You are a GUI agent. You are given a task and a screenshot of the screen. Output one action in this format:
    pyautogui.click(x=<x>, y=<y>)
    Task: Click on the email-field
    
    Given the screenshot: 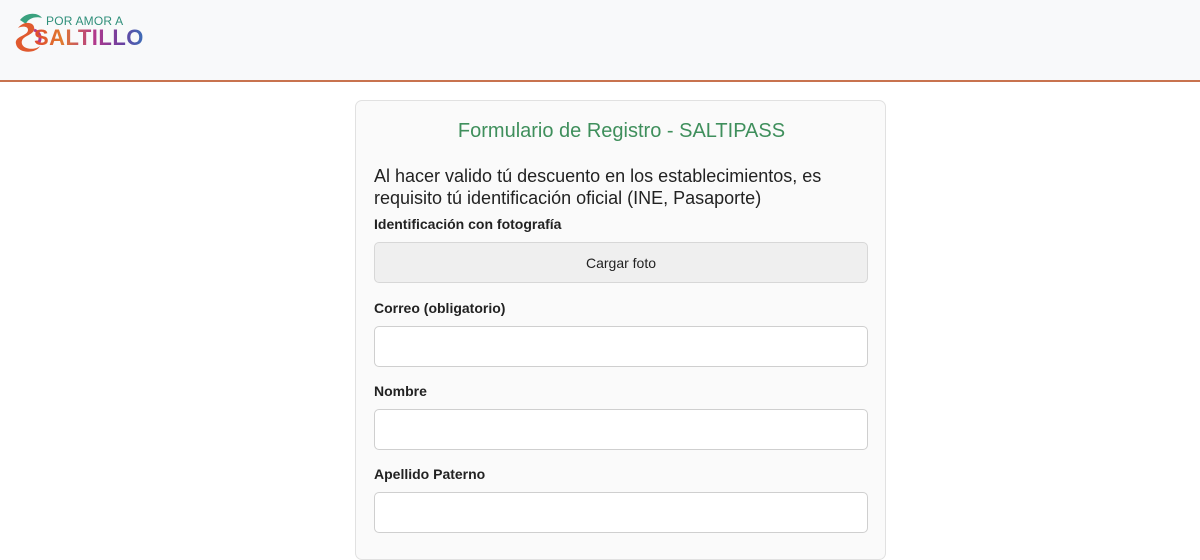 What is the action you would take?
    pyautogui.click(x=621, y=346)
    